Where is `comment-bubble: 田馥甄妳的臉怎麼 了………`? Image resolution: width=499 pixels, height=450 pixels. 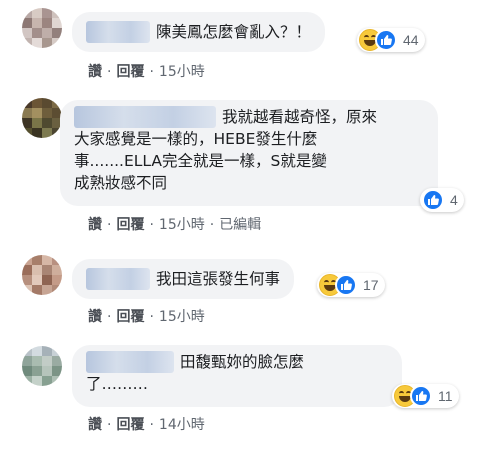
comment-bubble: 田馥甄妳的臉怎麼 了……… is located at coordinates (237, 376).